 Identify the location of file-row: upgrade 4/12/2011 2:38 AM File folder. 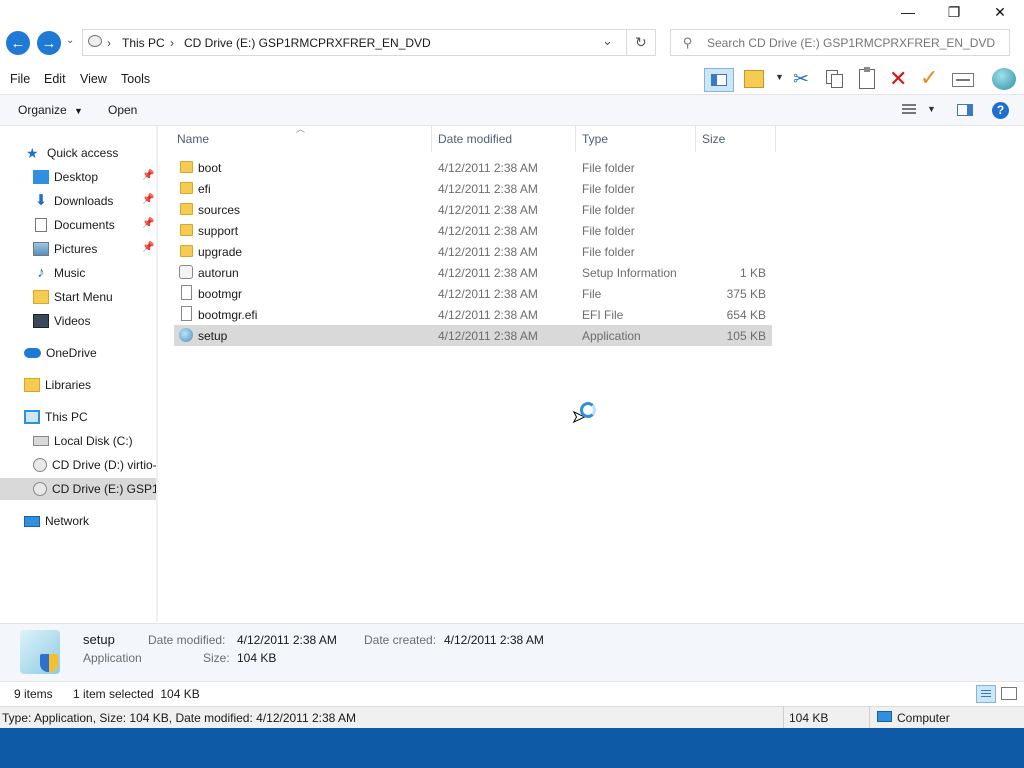
(473, 251).